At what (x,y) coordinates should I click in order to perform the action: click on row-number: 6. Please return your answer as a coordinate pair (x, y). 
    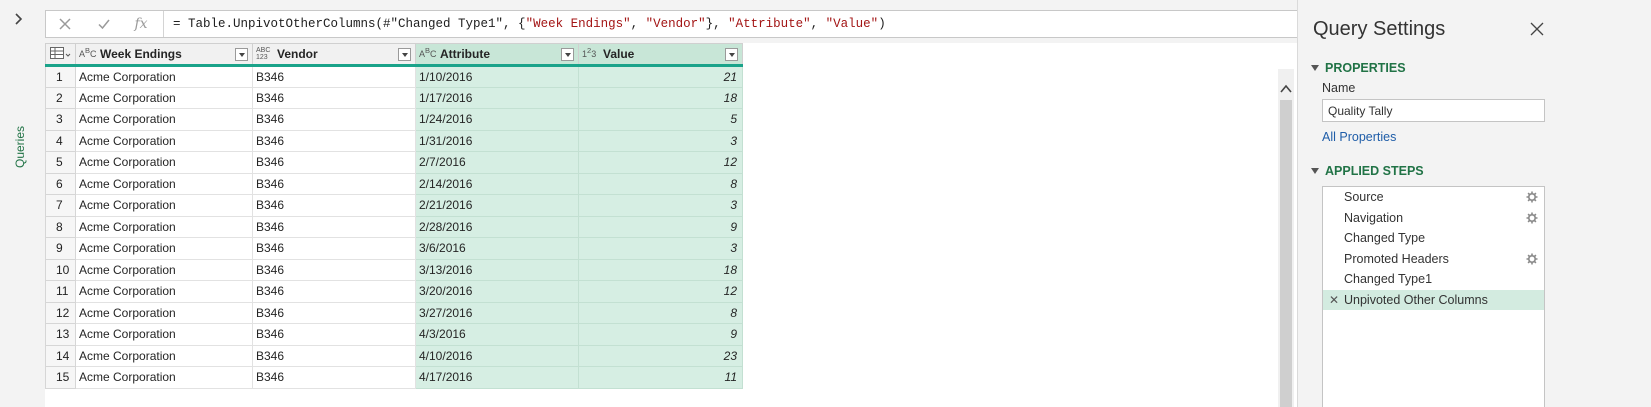
    Looking at the image, I should click on (60, 183).